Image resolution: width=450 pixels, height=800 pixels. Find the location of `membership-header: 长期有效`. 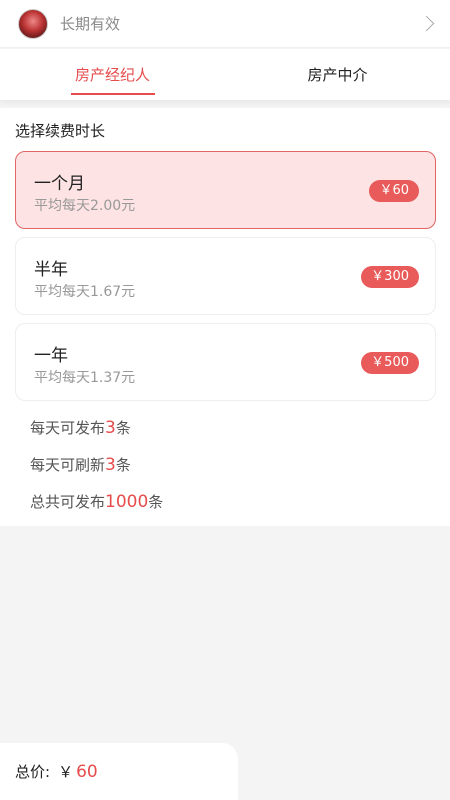

membership-header: 长期有效 is located at coordinates (225, 24).